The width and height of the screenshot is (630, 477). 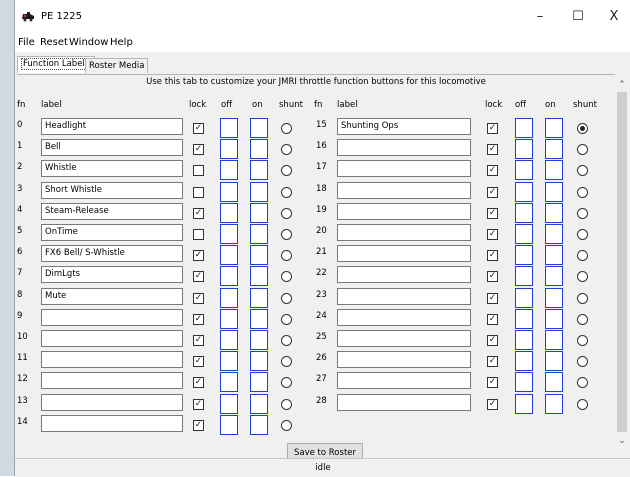 What do you see at coordinates (622, 85) in the screenshot?
I see `scroll-up-icon: ⌃` at bounding box center [622, 85].